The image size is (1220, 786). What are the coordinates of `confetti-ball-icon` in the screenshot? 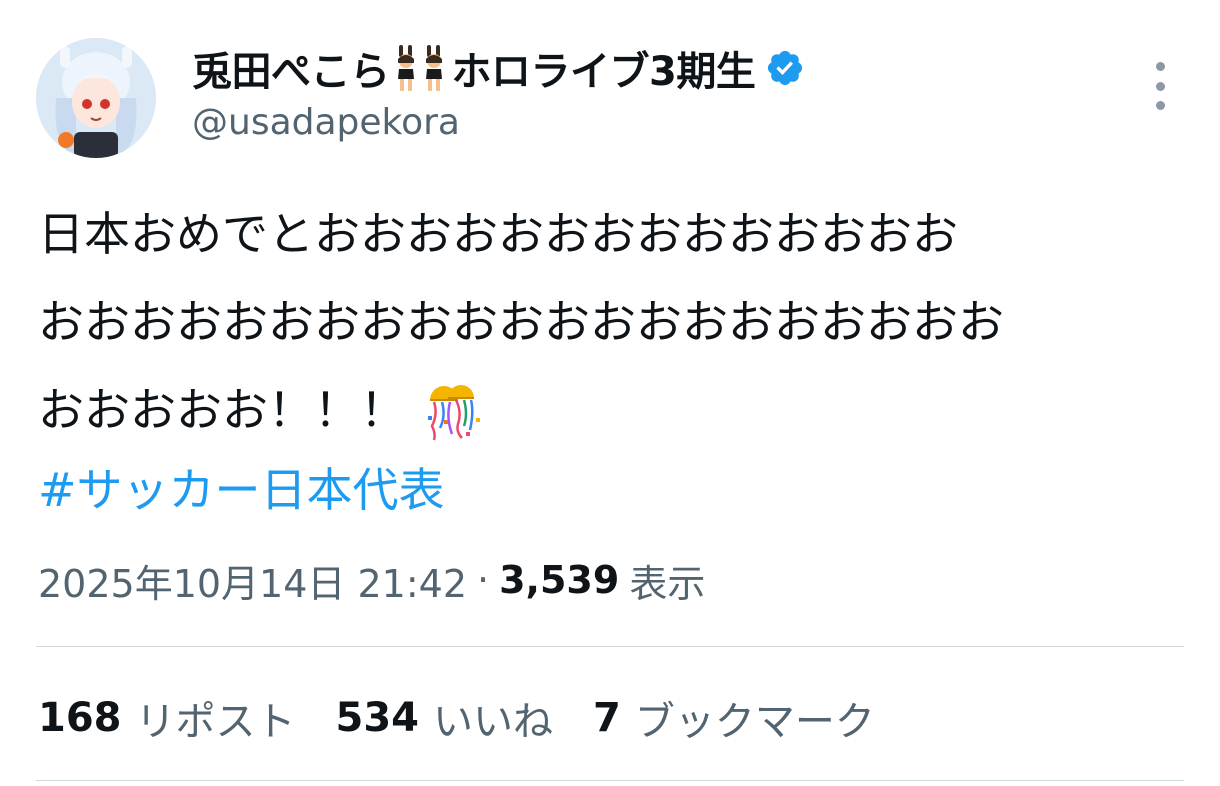 It's located at (452, 410).